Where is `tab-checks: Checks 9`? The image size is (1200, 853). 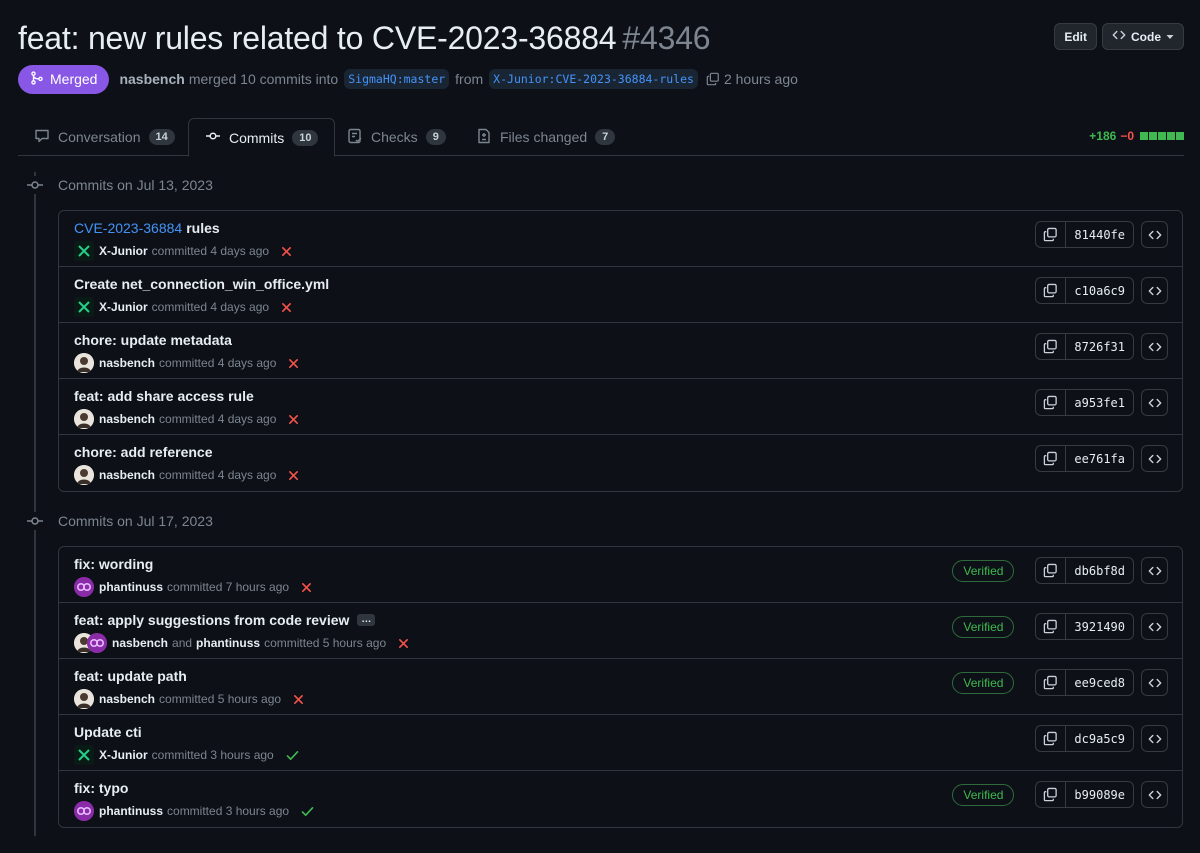 tab-checks: Checks 9 is located at coordinates (396, 137).